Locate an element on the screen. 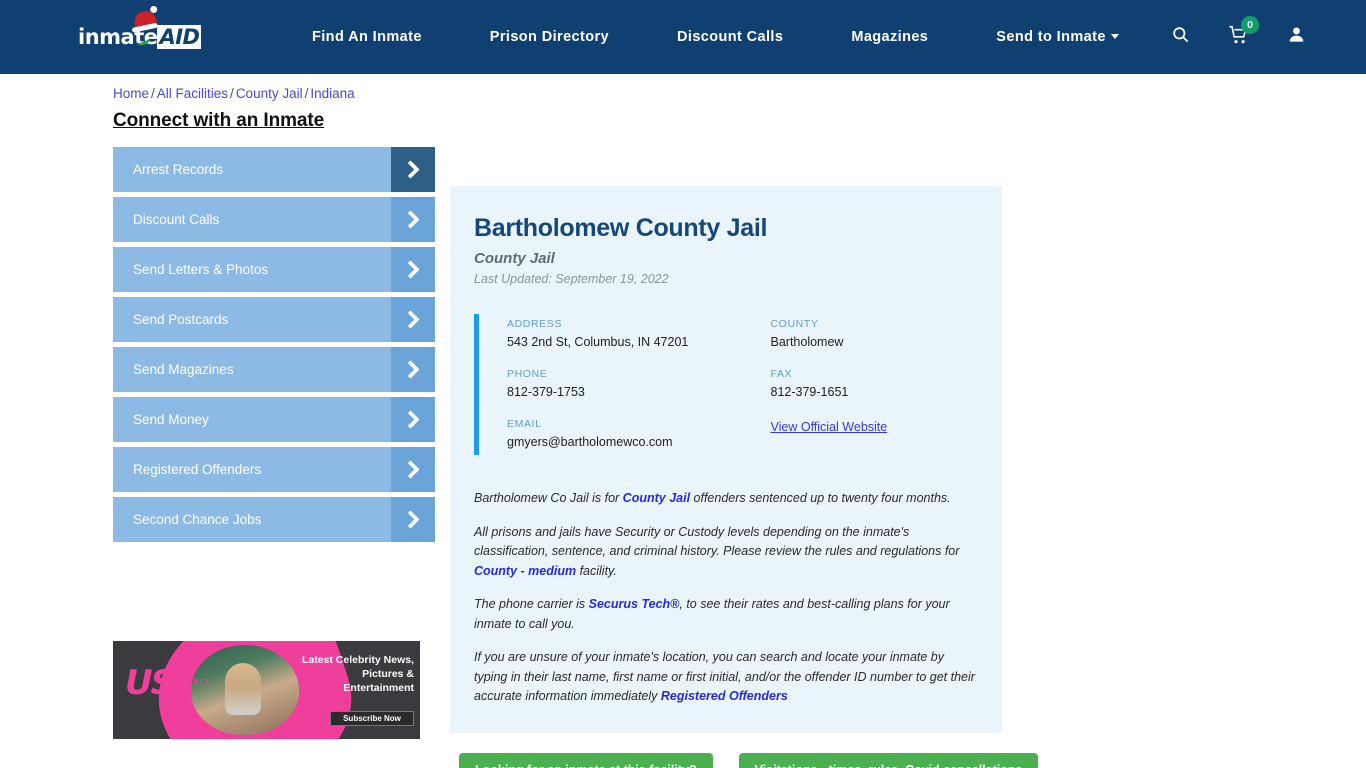 Image resolution: width=1366 pixels, height=768 pixels. sidebar-item-arrest-records: Arrest Records is located at coordinates (274, 169).